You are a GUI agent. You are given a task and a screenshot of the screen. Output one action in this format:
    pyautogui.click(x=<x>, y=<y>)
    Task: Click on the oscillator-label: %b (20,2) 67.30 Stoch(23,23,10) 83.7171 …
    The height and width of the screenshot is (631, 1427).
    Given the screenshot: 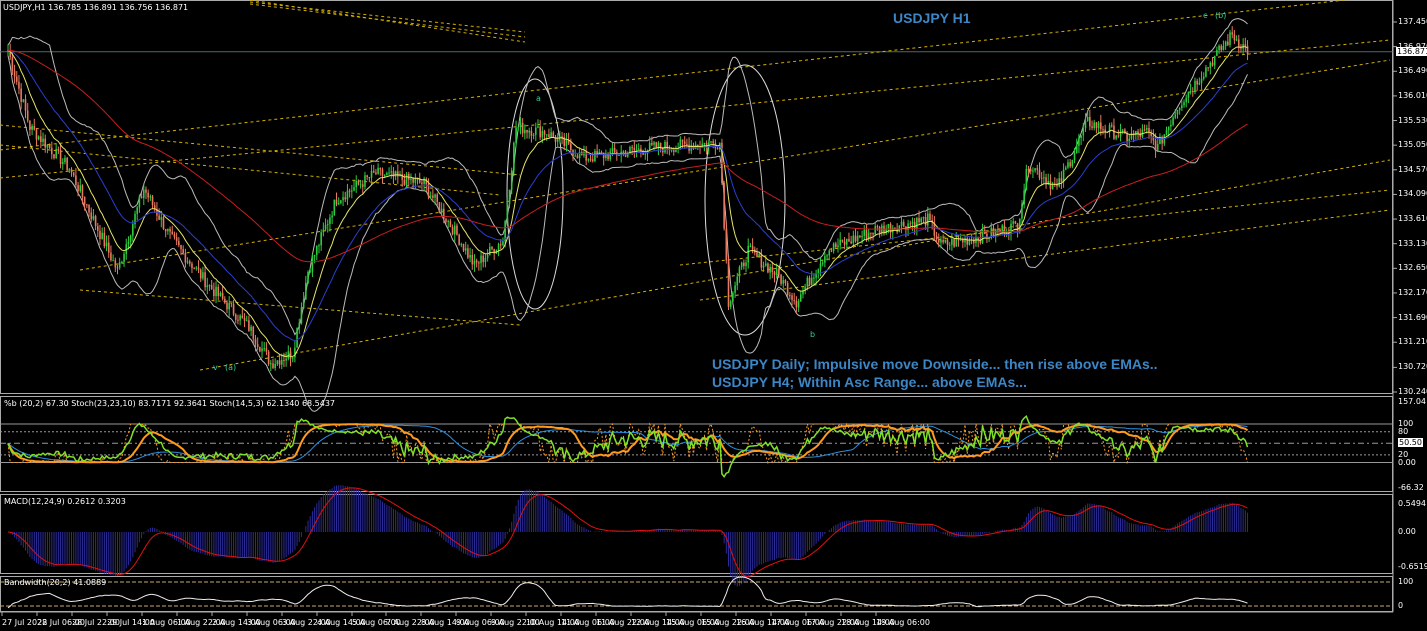 What is the action you would take?
    pyautogui.click(x=170, y=403)
    